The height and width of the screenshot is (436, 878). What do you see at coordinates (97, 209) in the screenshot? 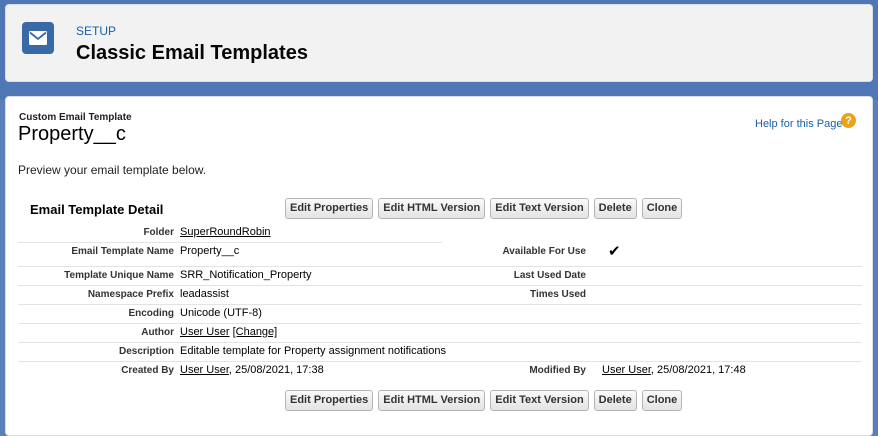
I see `detail-section-title: Email Template Detail` at bounding box center [97, 209].